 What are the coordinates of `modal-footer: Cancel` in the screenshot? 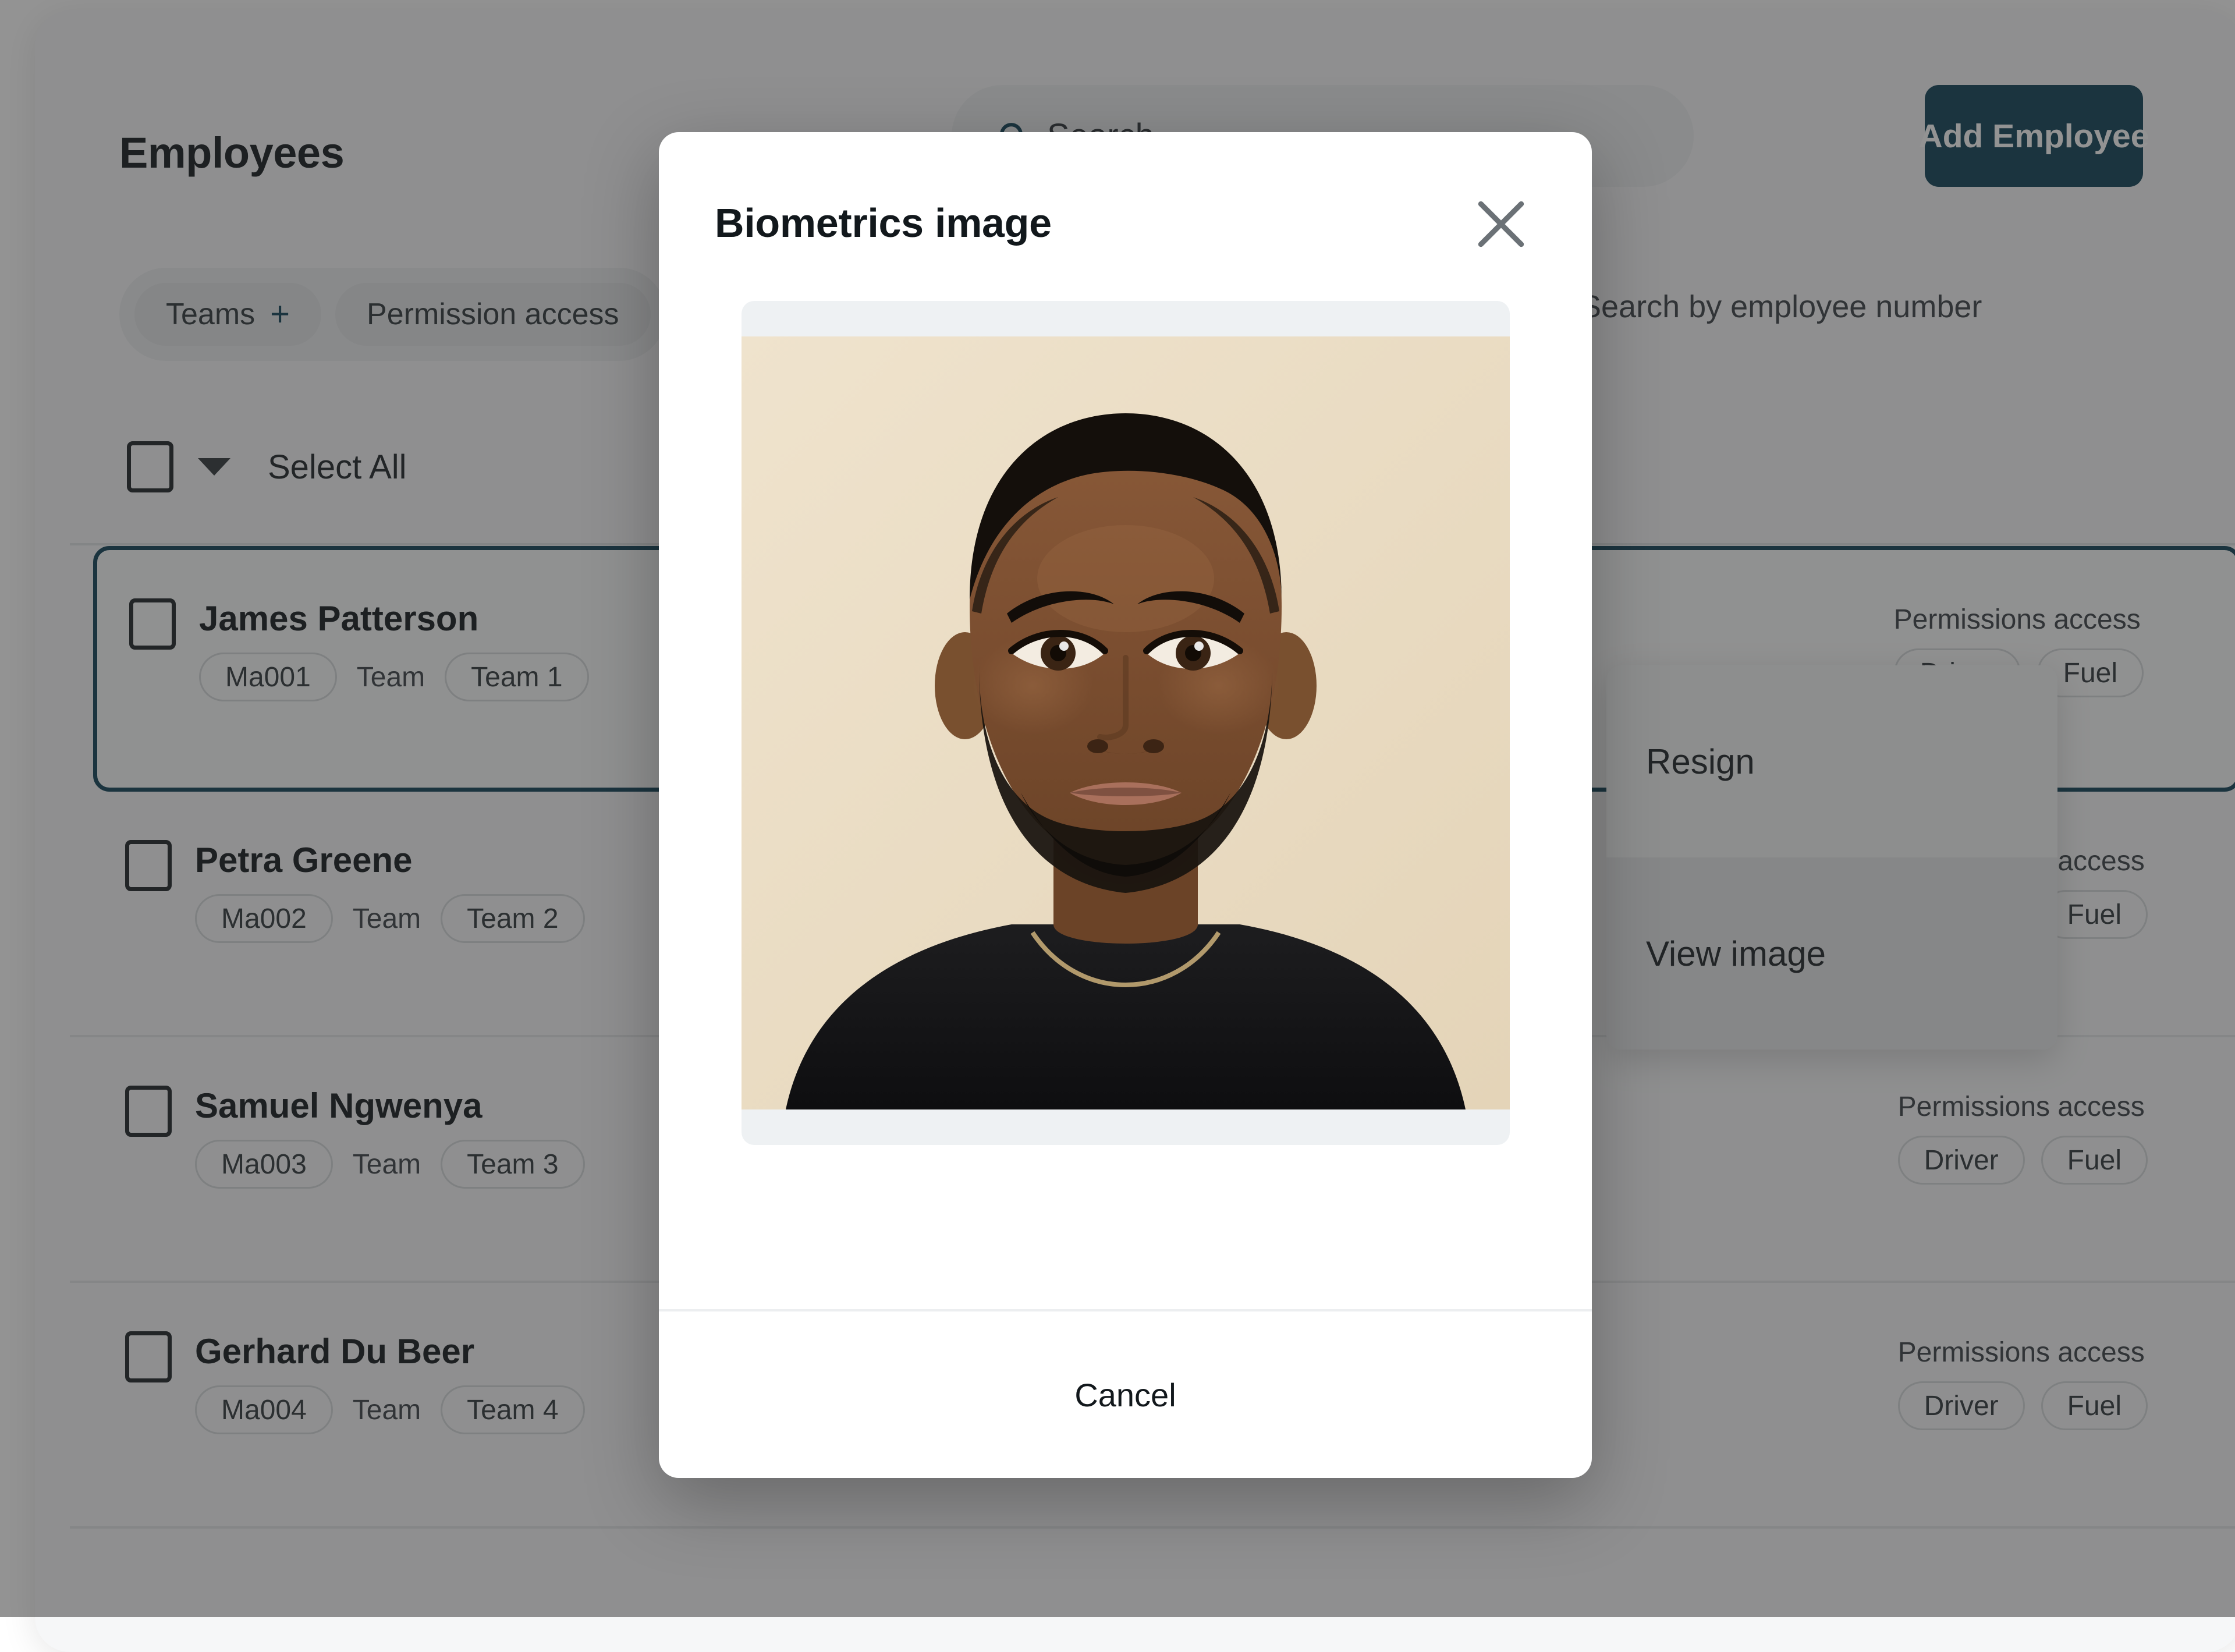 It's located at (1125, 1394).